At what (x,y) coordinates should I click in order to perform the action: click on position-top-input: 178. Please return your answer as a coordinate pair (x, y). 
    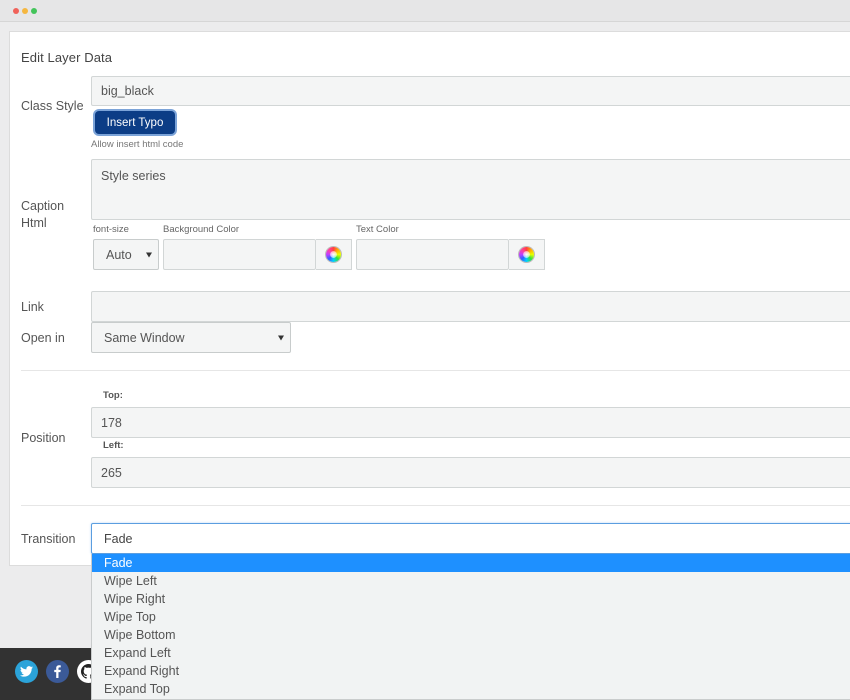
    Looking at the image, I should click on (470, 422).